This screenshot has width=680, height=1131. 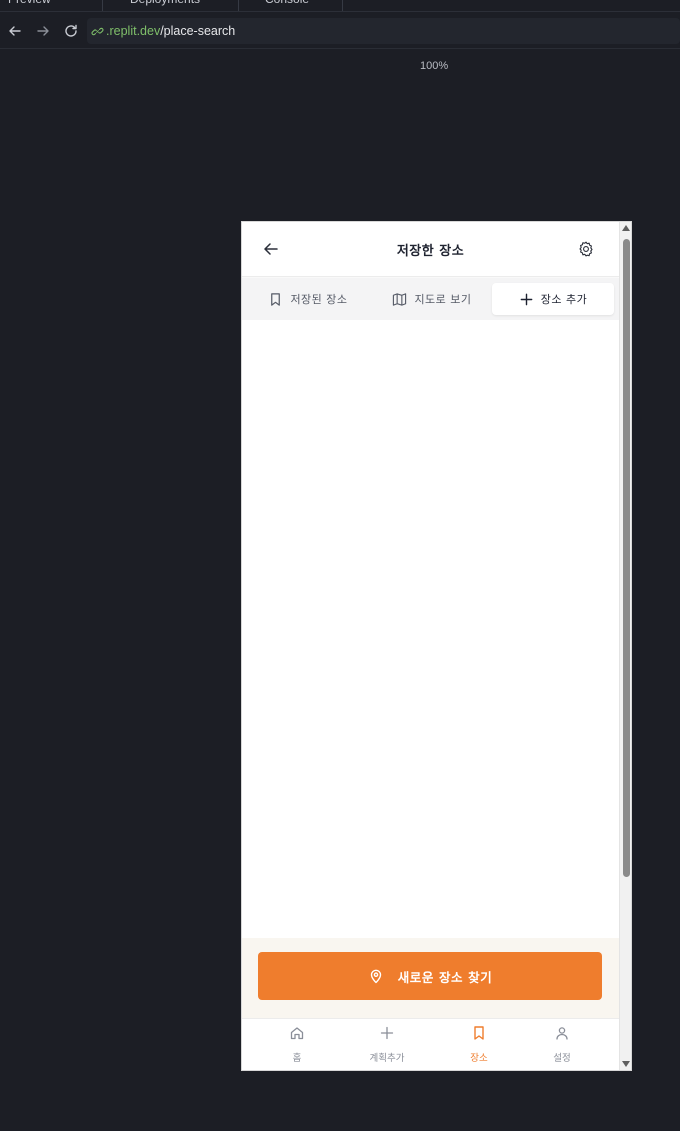 I want to click on tab-map-view: 지도로 보기, so click(x=432, y=299).